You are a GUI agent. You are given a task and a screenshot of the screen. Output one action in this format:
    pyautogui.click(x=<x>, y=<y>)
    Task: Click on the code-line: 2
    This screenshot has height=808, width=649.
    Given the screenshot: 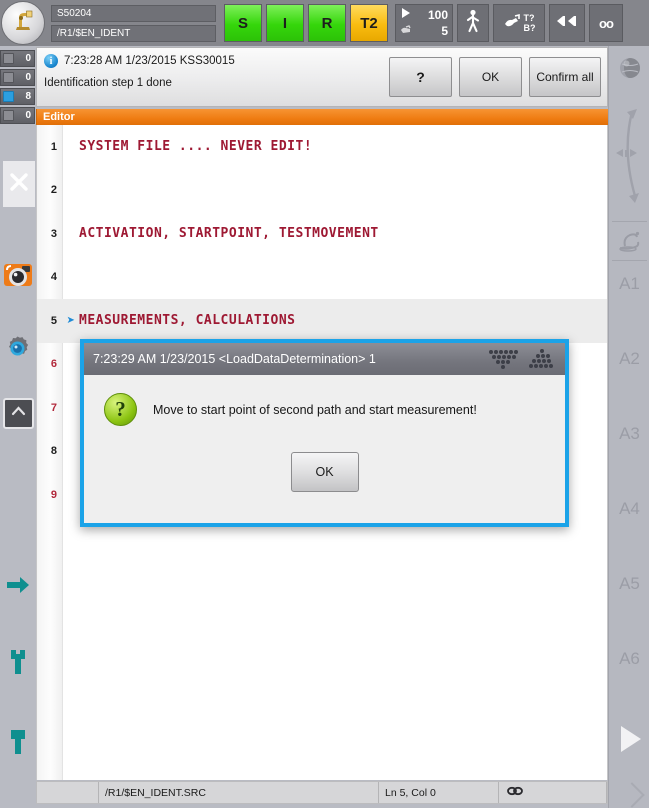 What is the action you would take?
    pyautogui.click(x=322, y=191)
    